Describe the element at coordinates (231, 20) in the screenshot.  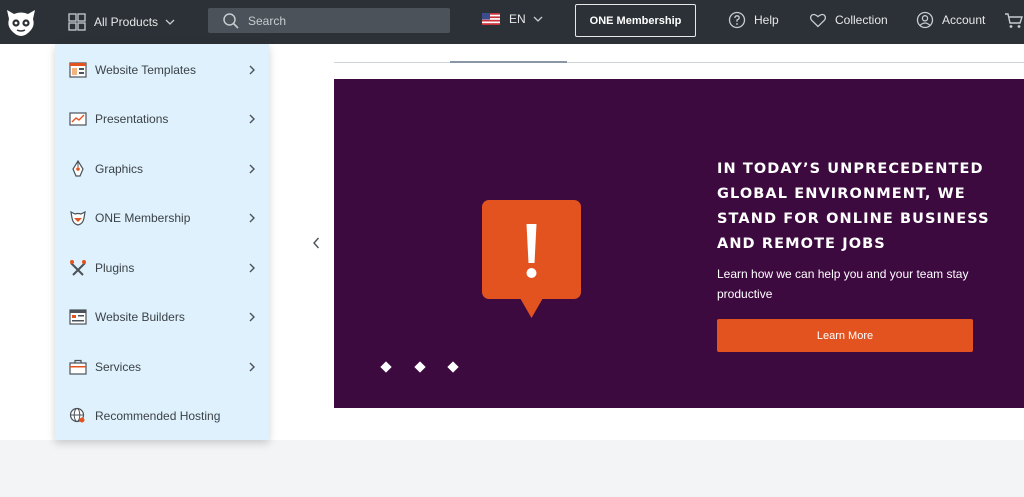
I see `search-icon` at that location.